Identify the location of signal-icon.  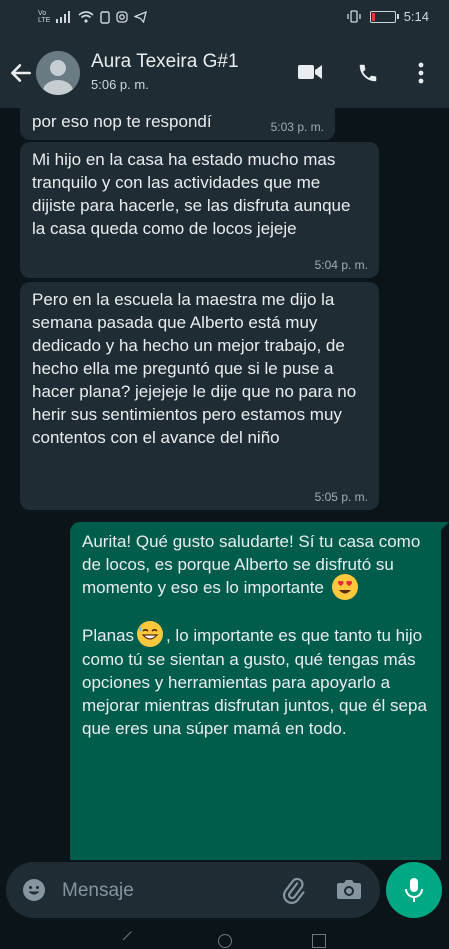
(63, 17).